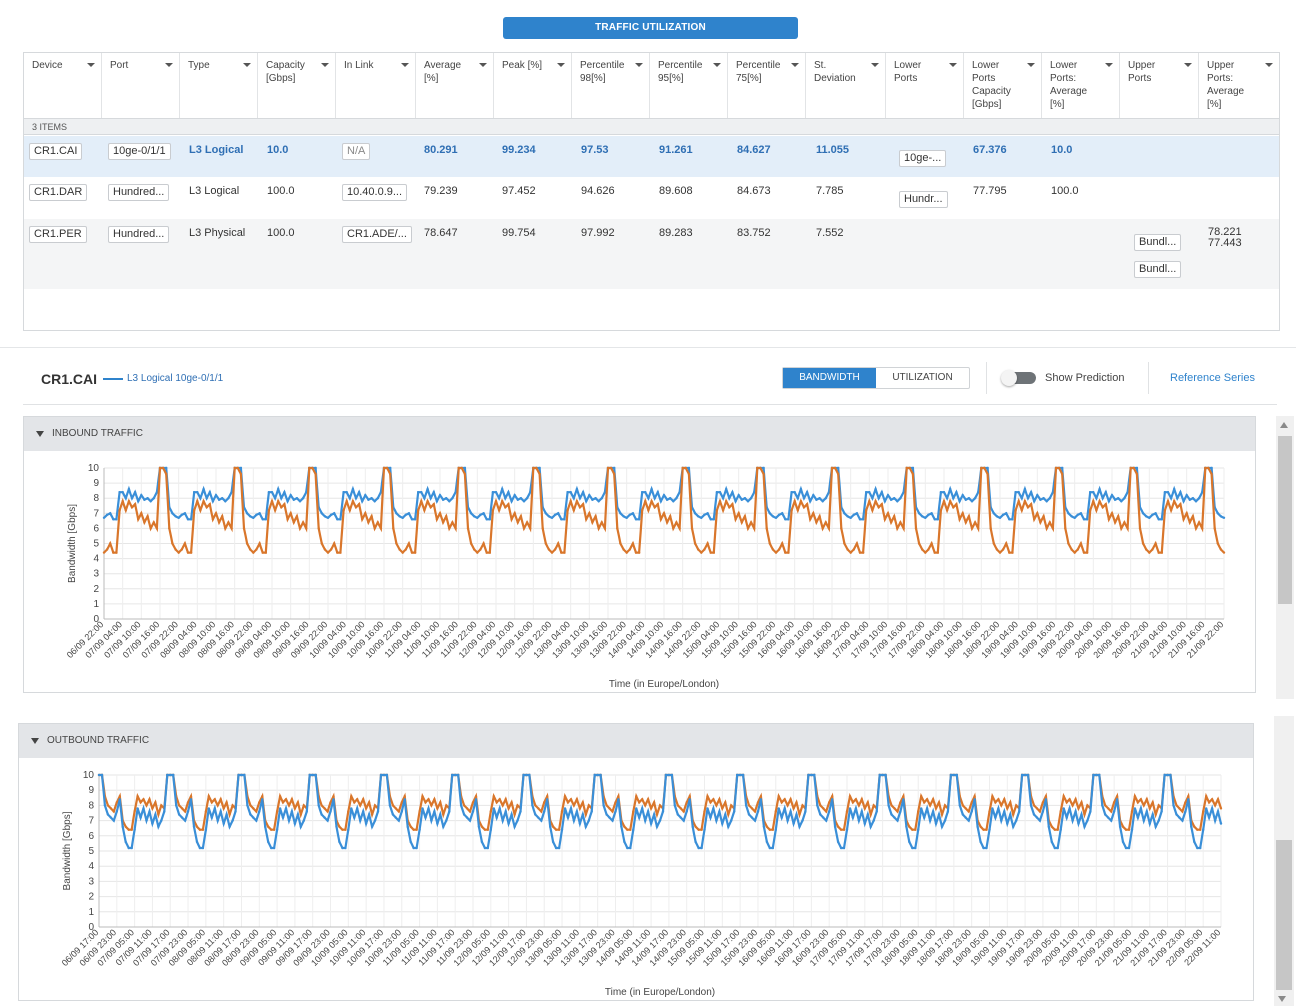  What do you see at coordinates (219, 85) in the screenshot?
I see `column-header: Type` at bounding box center [219, 85].